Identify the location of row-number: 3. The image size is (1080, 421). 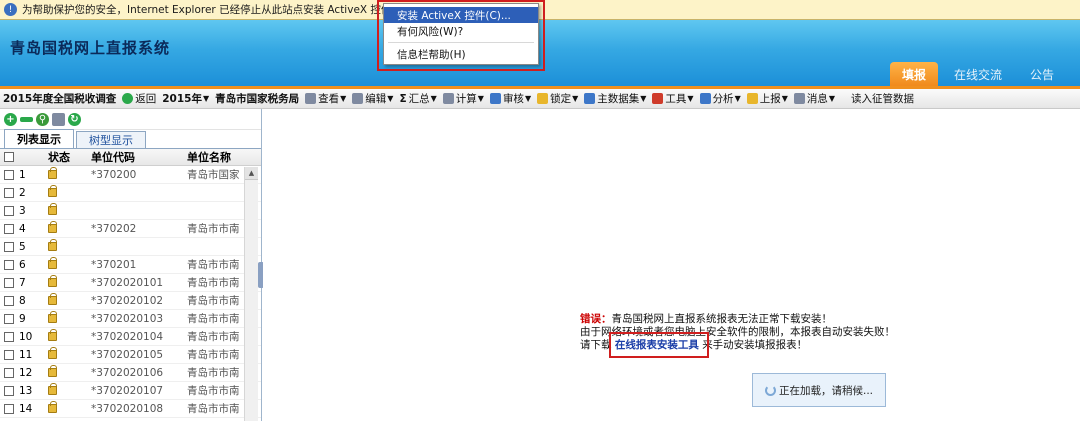
(22, 210).